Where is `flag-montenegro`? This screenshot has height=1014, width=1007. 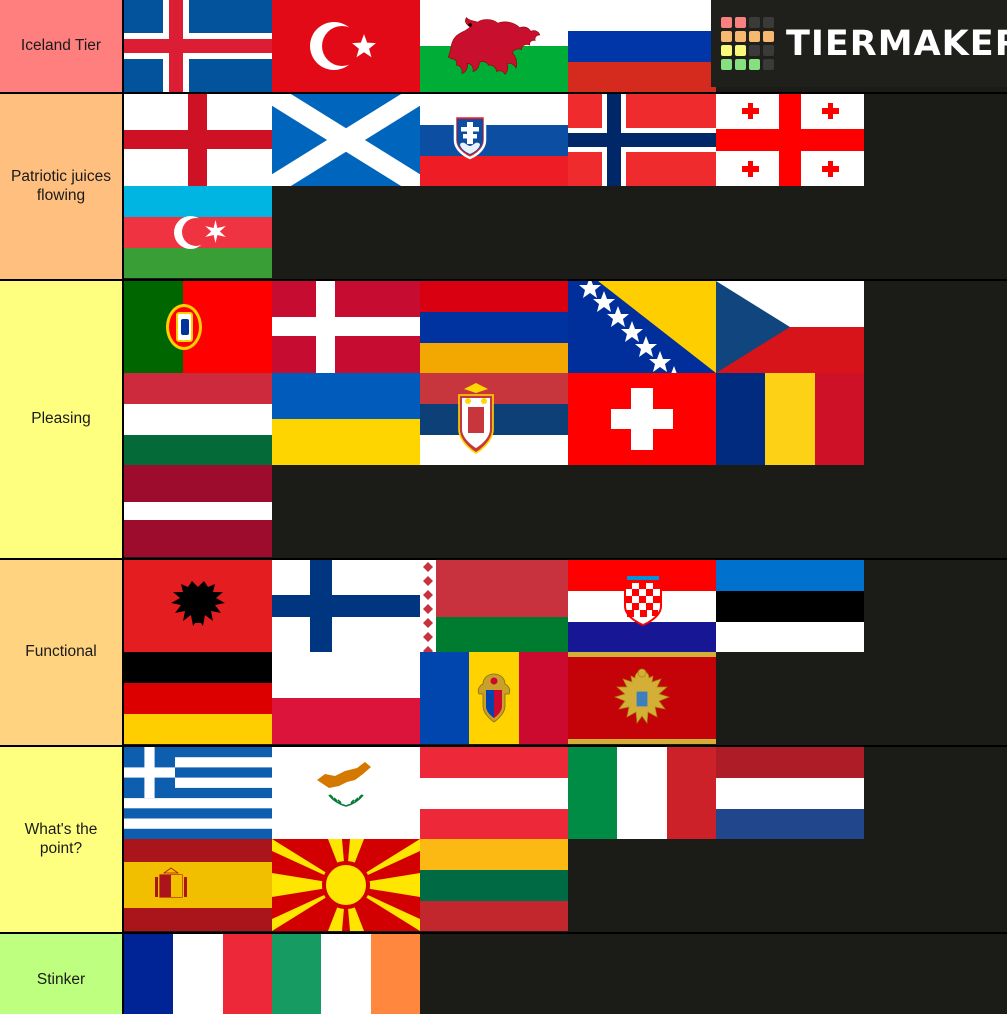
flag-montenegro is located at coordinates (642, 698).